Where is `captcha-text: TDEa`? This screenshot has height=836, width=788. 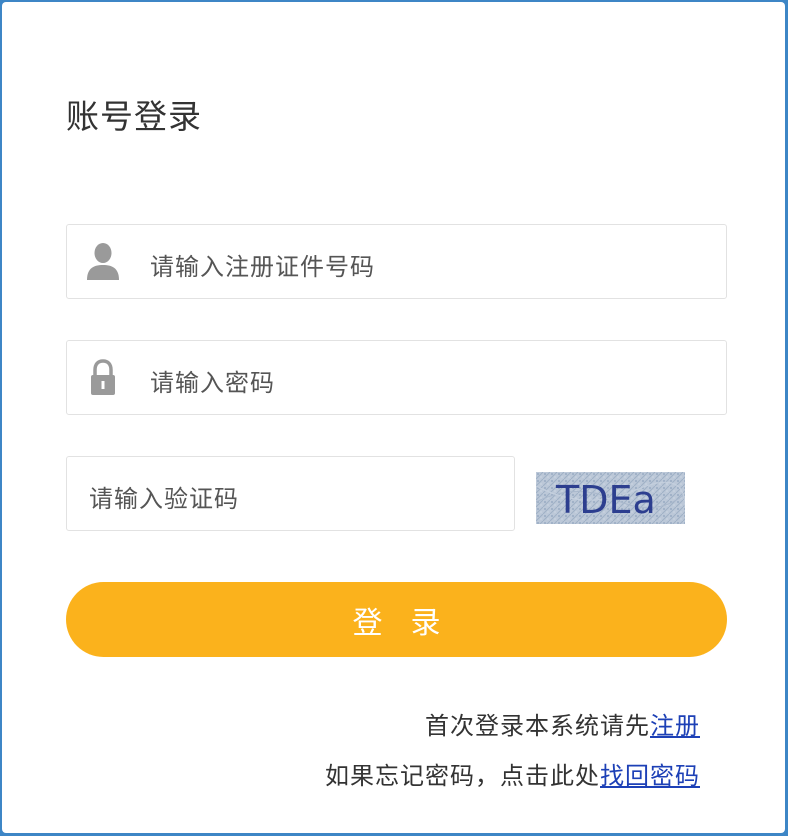 captcha-text: TDEa is located at coordinates (605, 500).